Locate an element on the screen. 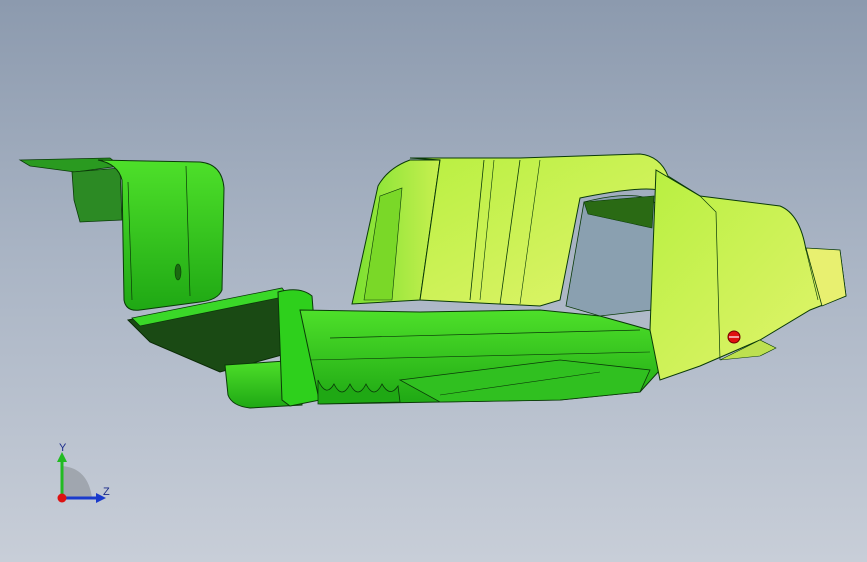  coordinate-triad is located at coordinates (81, 477).